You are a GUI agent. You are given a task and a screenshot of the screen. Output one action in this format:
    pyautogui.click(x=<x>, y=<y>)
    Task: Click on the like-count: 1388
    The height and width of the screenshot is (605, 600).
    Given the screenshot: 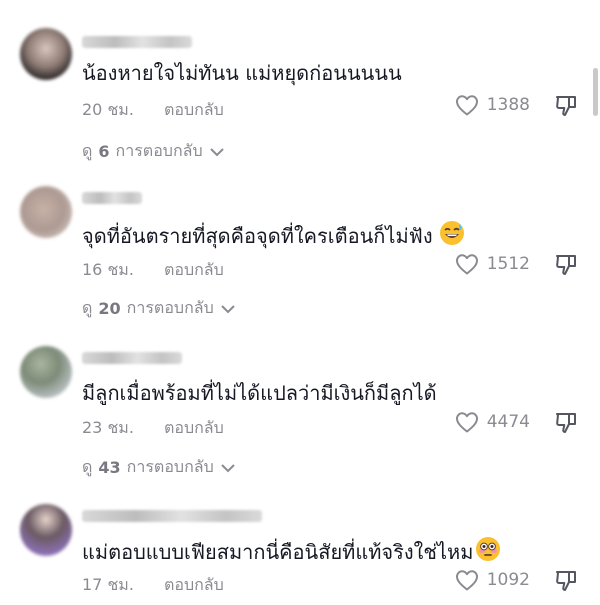 What is the action you would take?
    pyautogui.click(x=508, y=105)
    